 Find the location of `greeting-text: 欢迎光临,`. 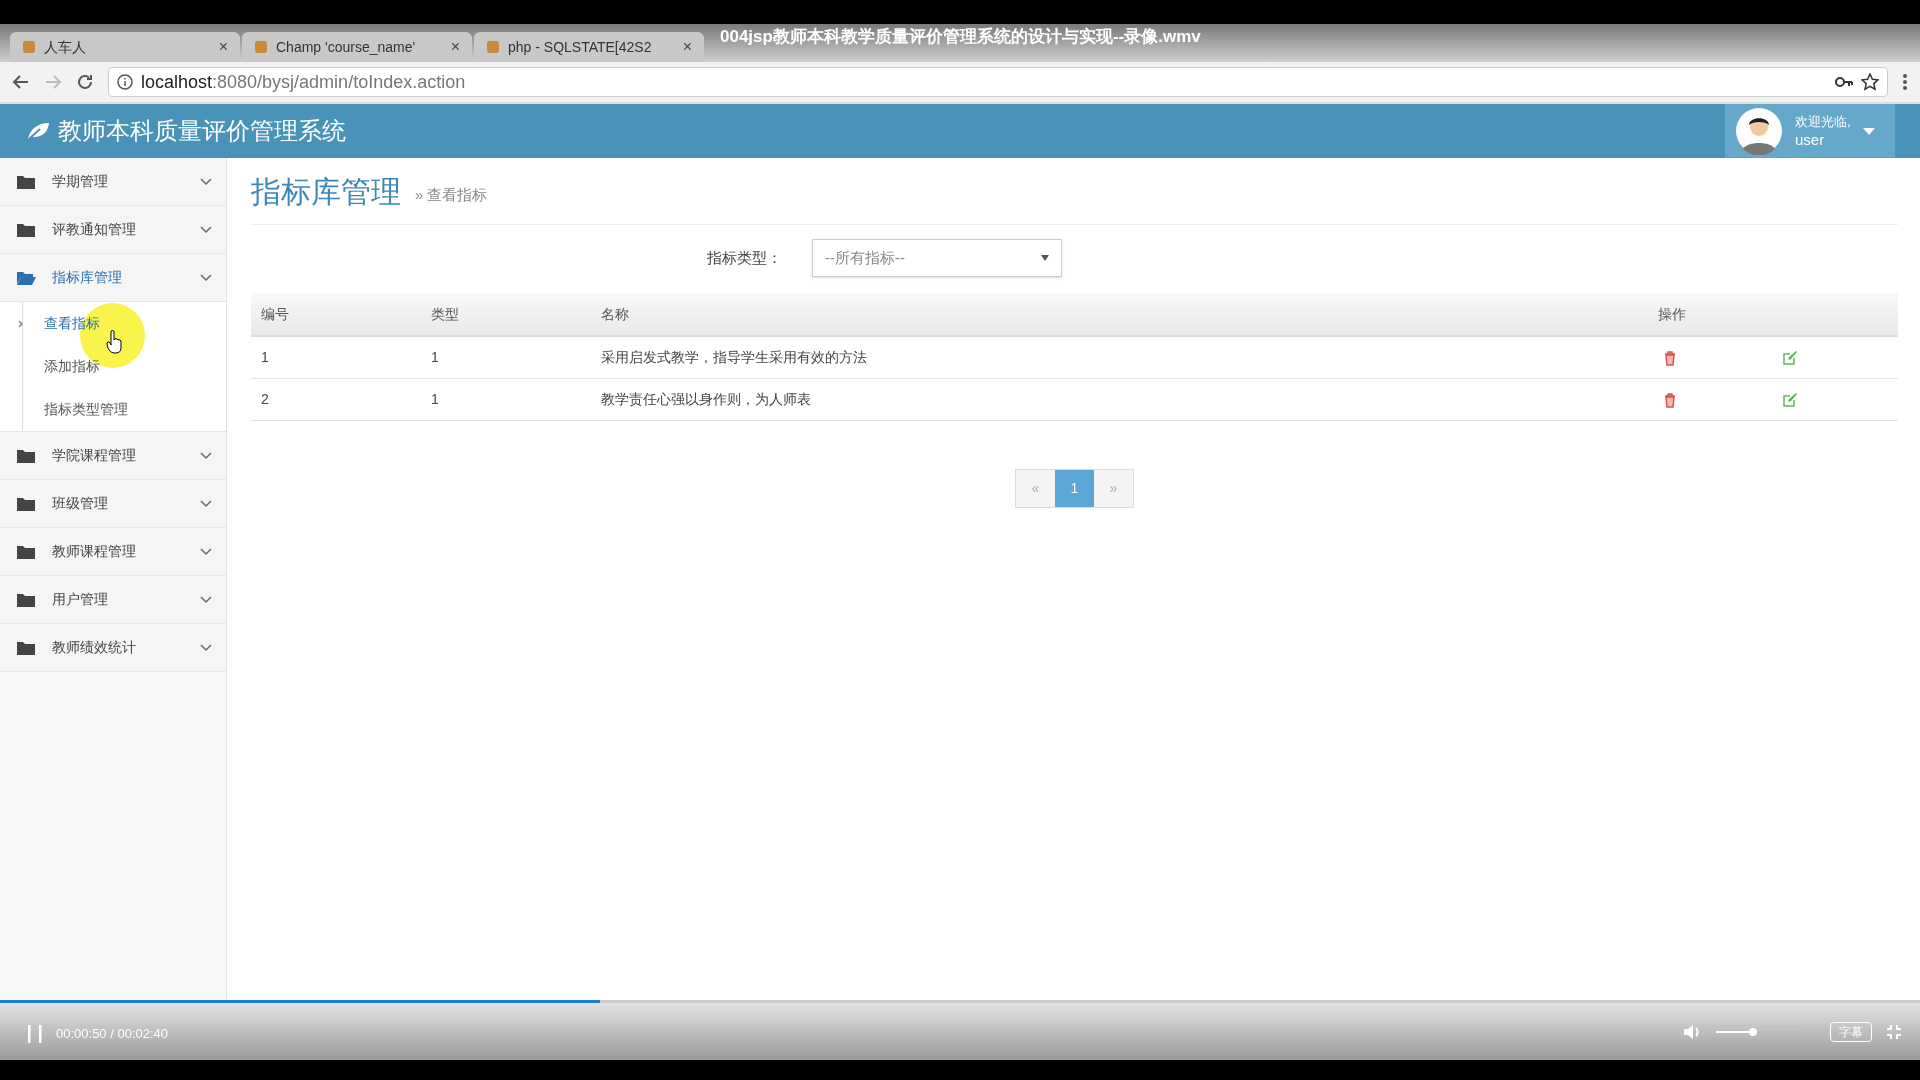

greeting-text: 欢迎光临, is located at coordinates (1823, 122).